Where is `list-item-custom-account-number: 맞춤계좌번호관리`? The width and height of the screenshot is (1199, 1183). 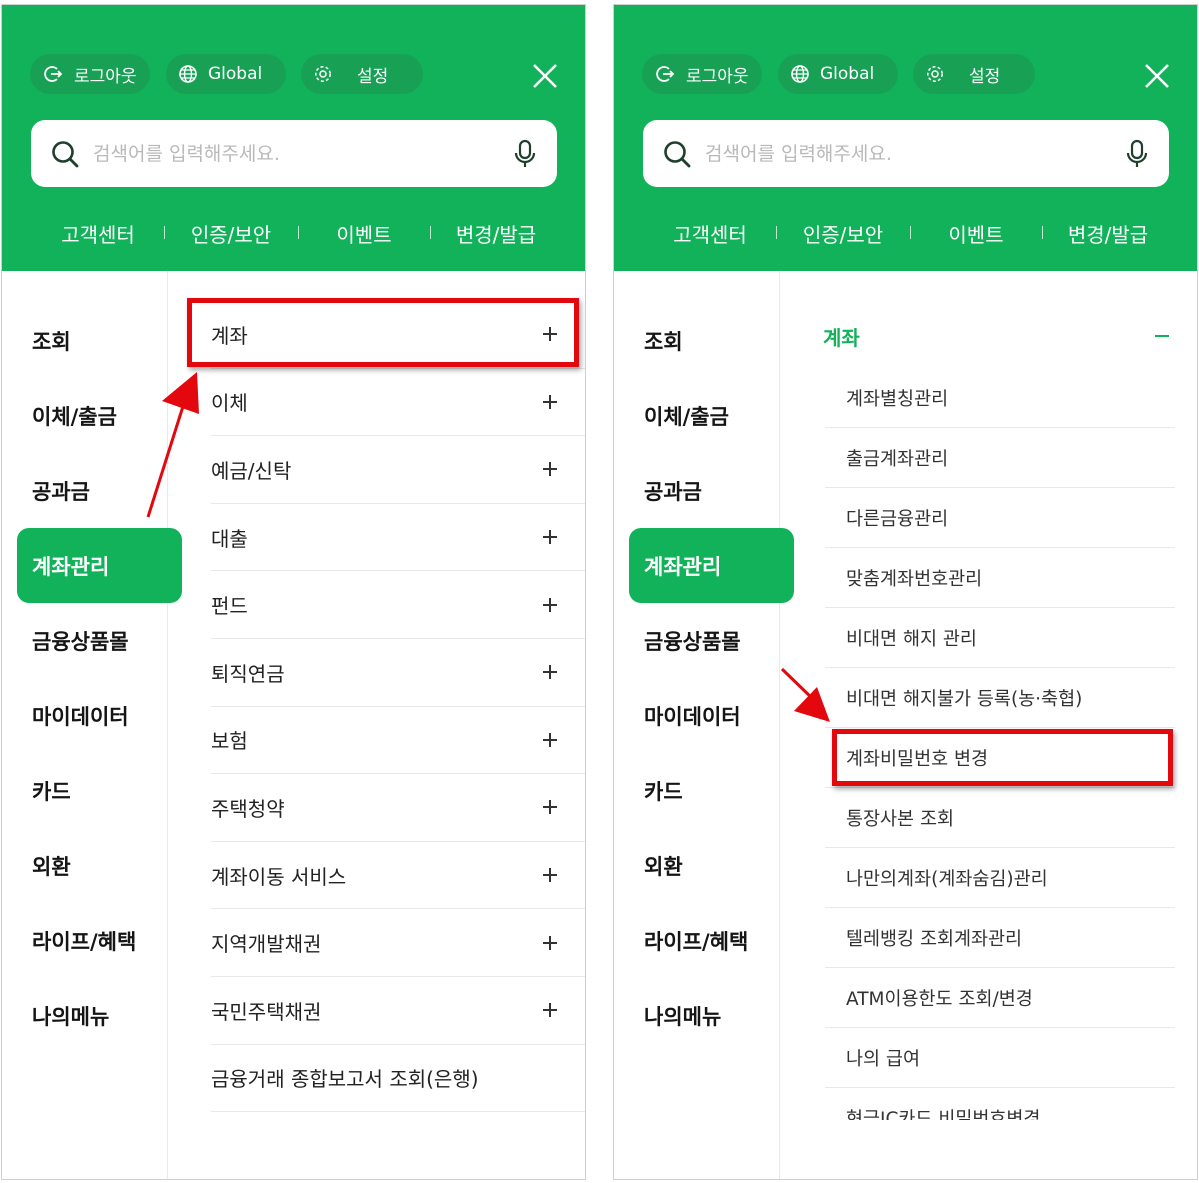 list-item-custom-account-number: 맞춤계좌번호관리 is located at coordinates (1000, 578).